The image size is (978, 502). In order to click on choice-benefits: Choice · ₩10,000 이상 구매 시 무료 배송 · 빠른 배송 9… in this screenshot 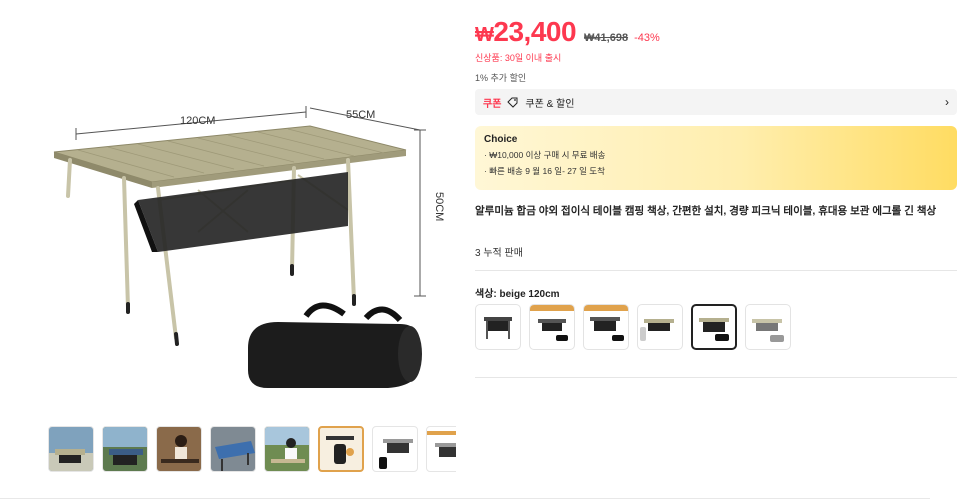, I will do `click(716, 158)`.